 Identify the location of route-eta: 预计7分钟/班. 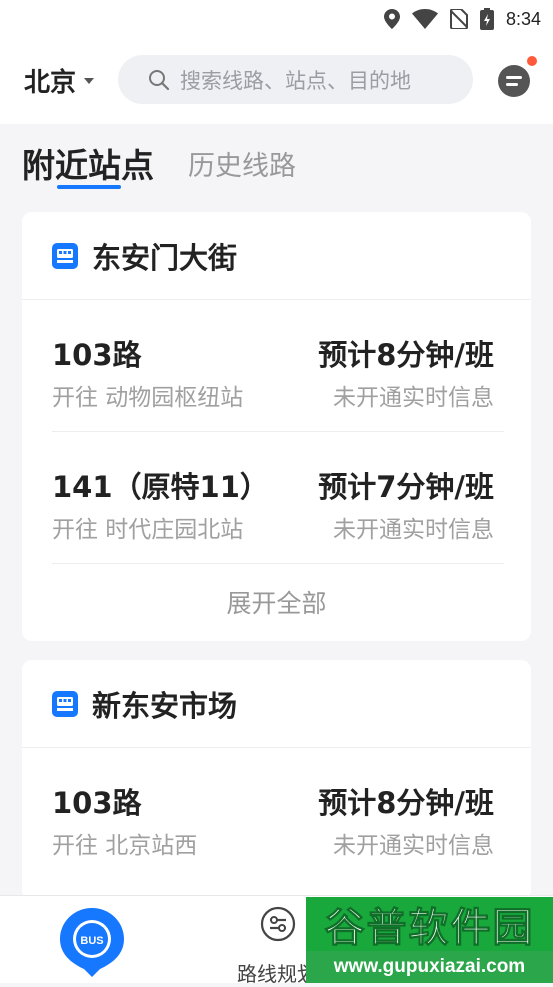
(406, 487).